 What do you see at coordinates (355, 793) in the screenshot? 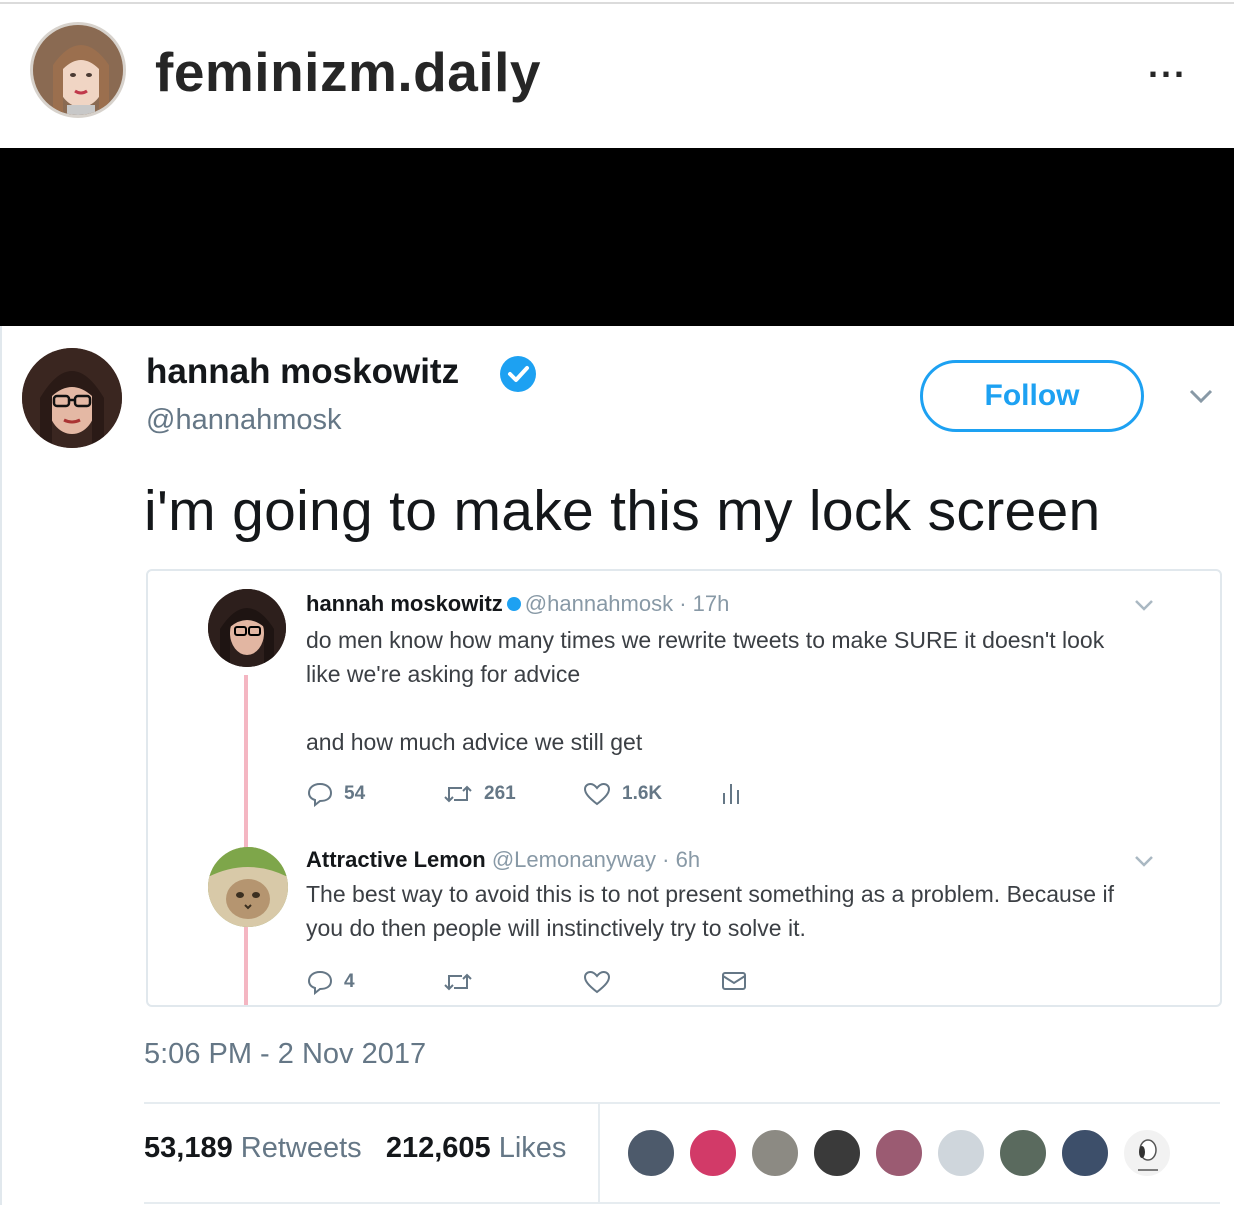
I see `reply-count: 54` at bounding box center [355, 793].